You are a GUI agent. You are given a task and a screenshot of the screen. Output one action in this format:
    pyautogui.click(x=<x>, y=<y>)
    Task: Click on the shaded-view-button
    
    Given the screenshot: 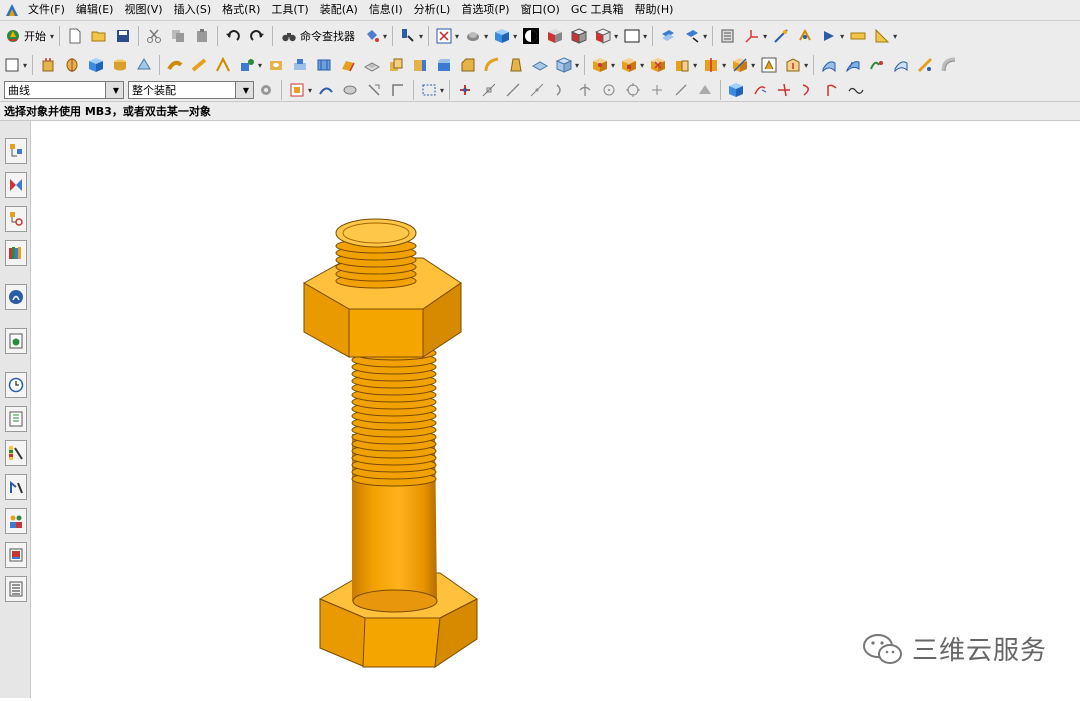 What is the action you would take?
    pyautogui.click(x=502, y=36)
    